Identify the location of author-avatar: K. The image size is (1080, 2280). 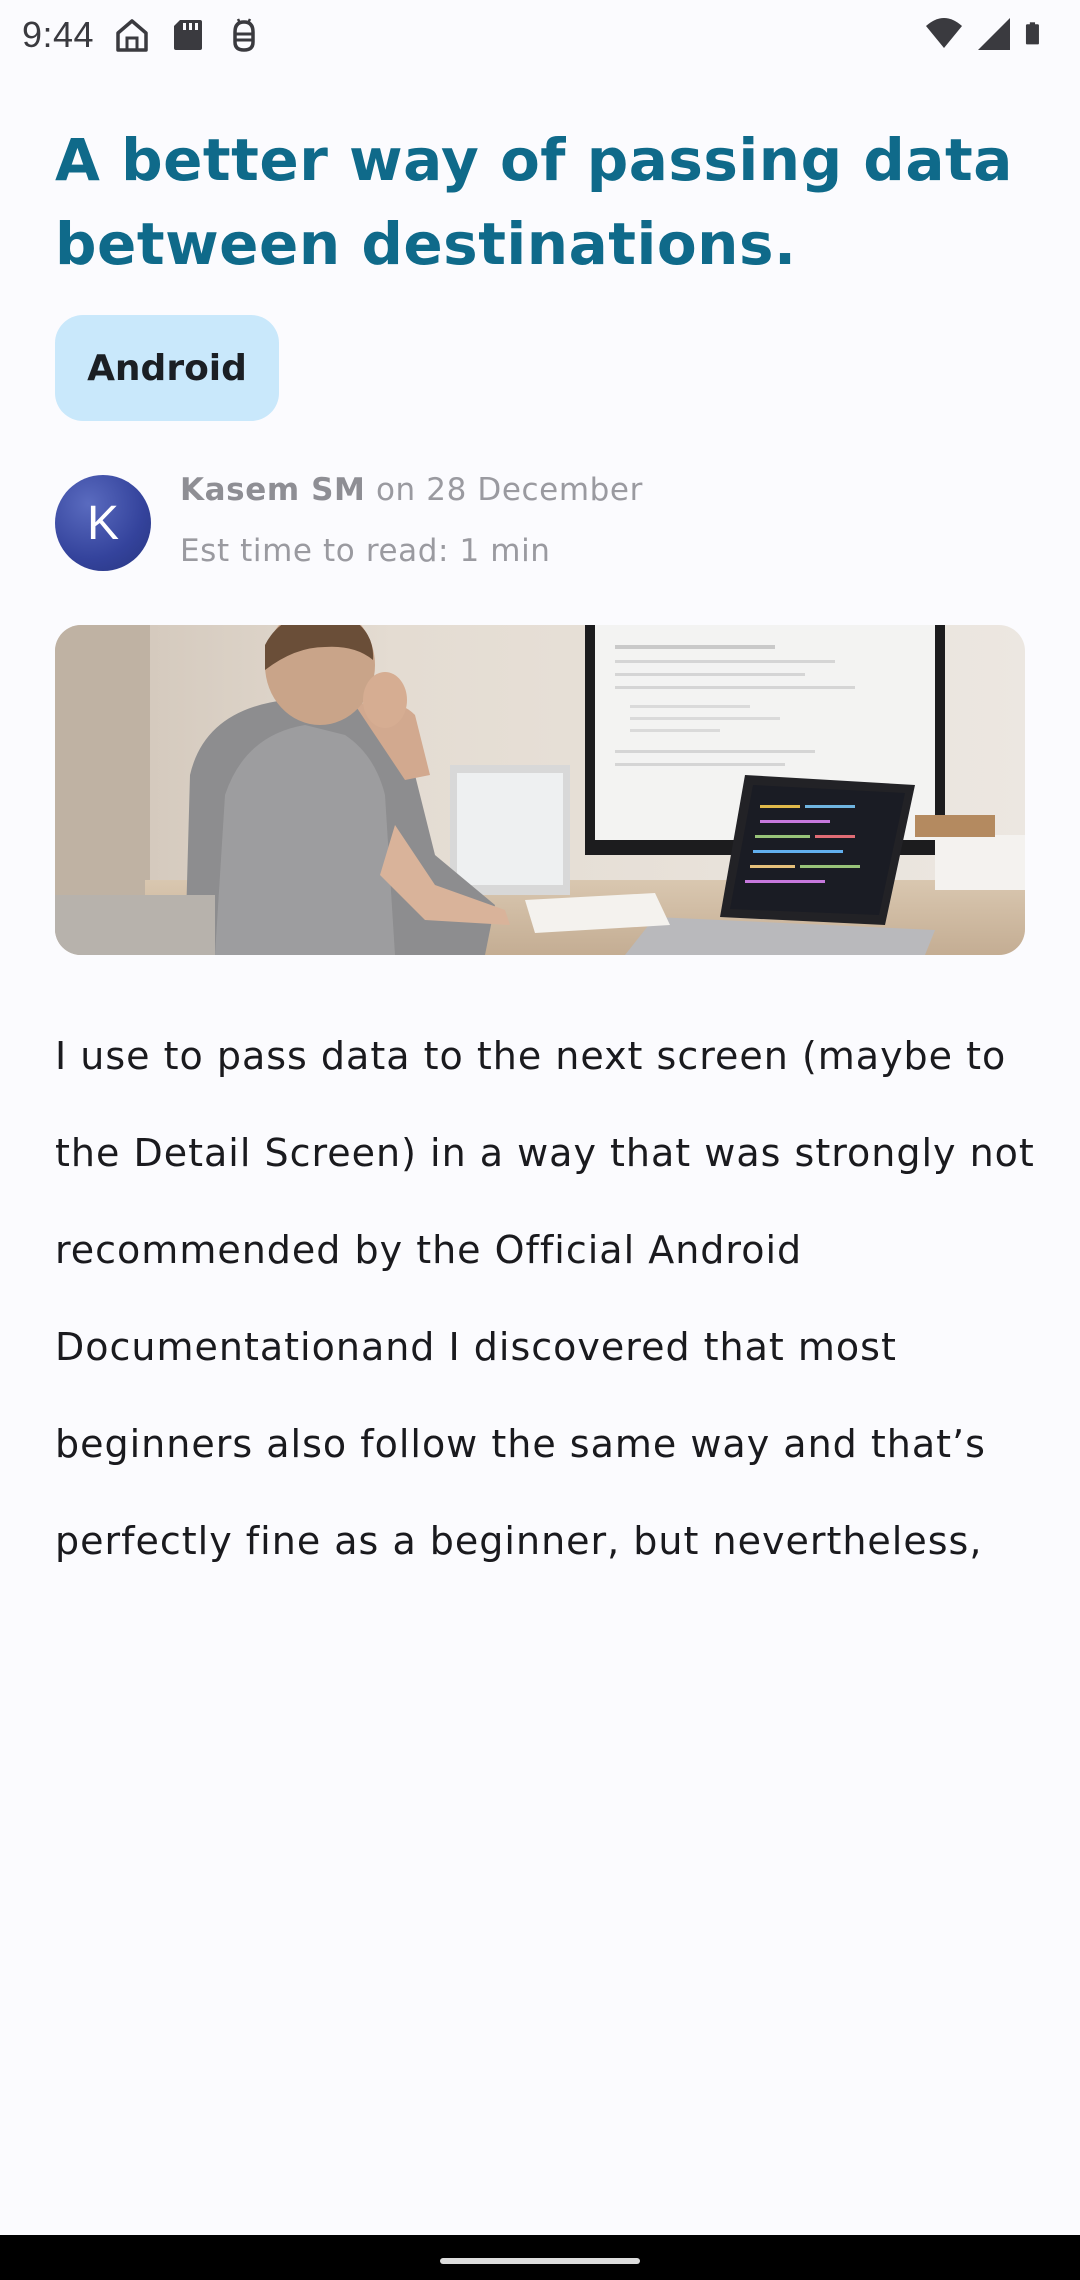
(103, 523).